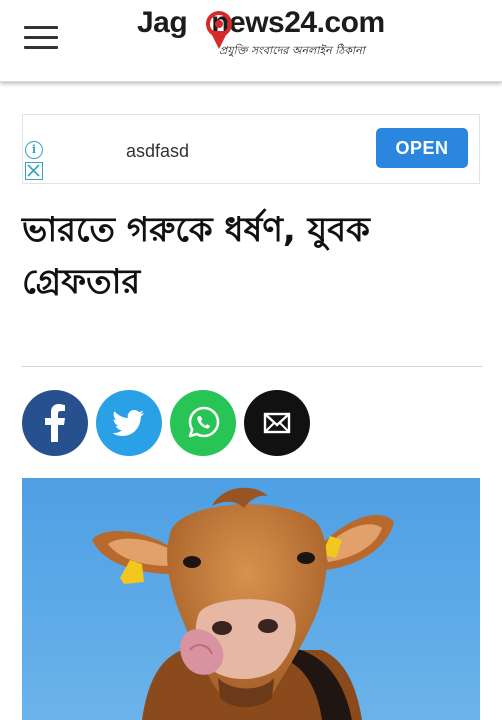  I want to click on article-headline: ভারতে গরুকে ধর্ষণ, যুবক গ্রেফতার, so click(196, 256).